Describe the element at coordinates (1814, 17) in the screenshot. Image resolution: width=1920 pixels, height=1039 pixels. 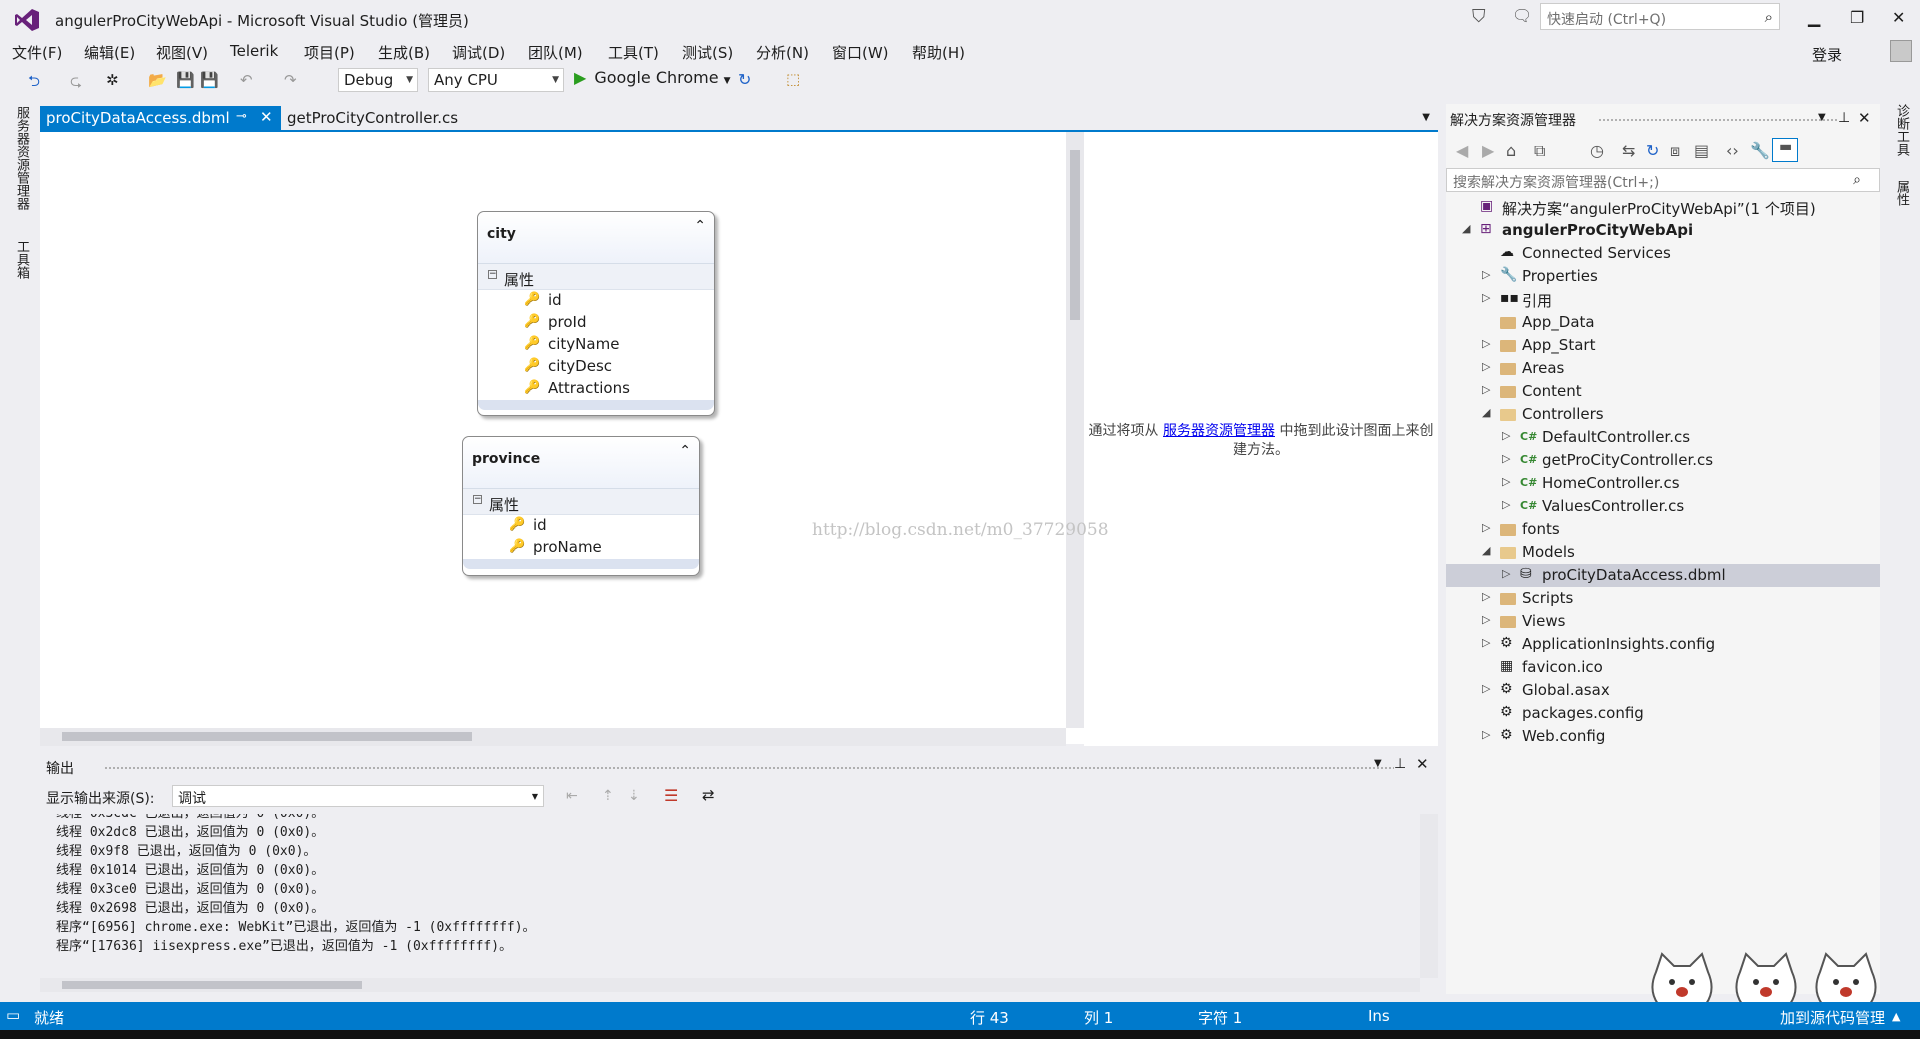
I see `minimize-button: ▁` at that location.